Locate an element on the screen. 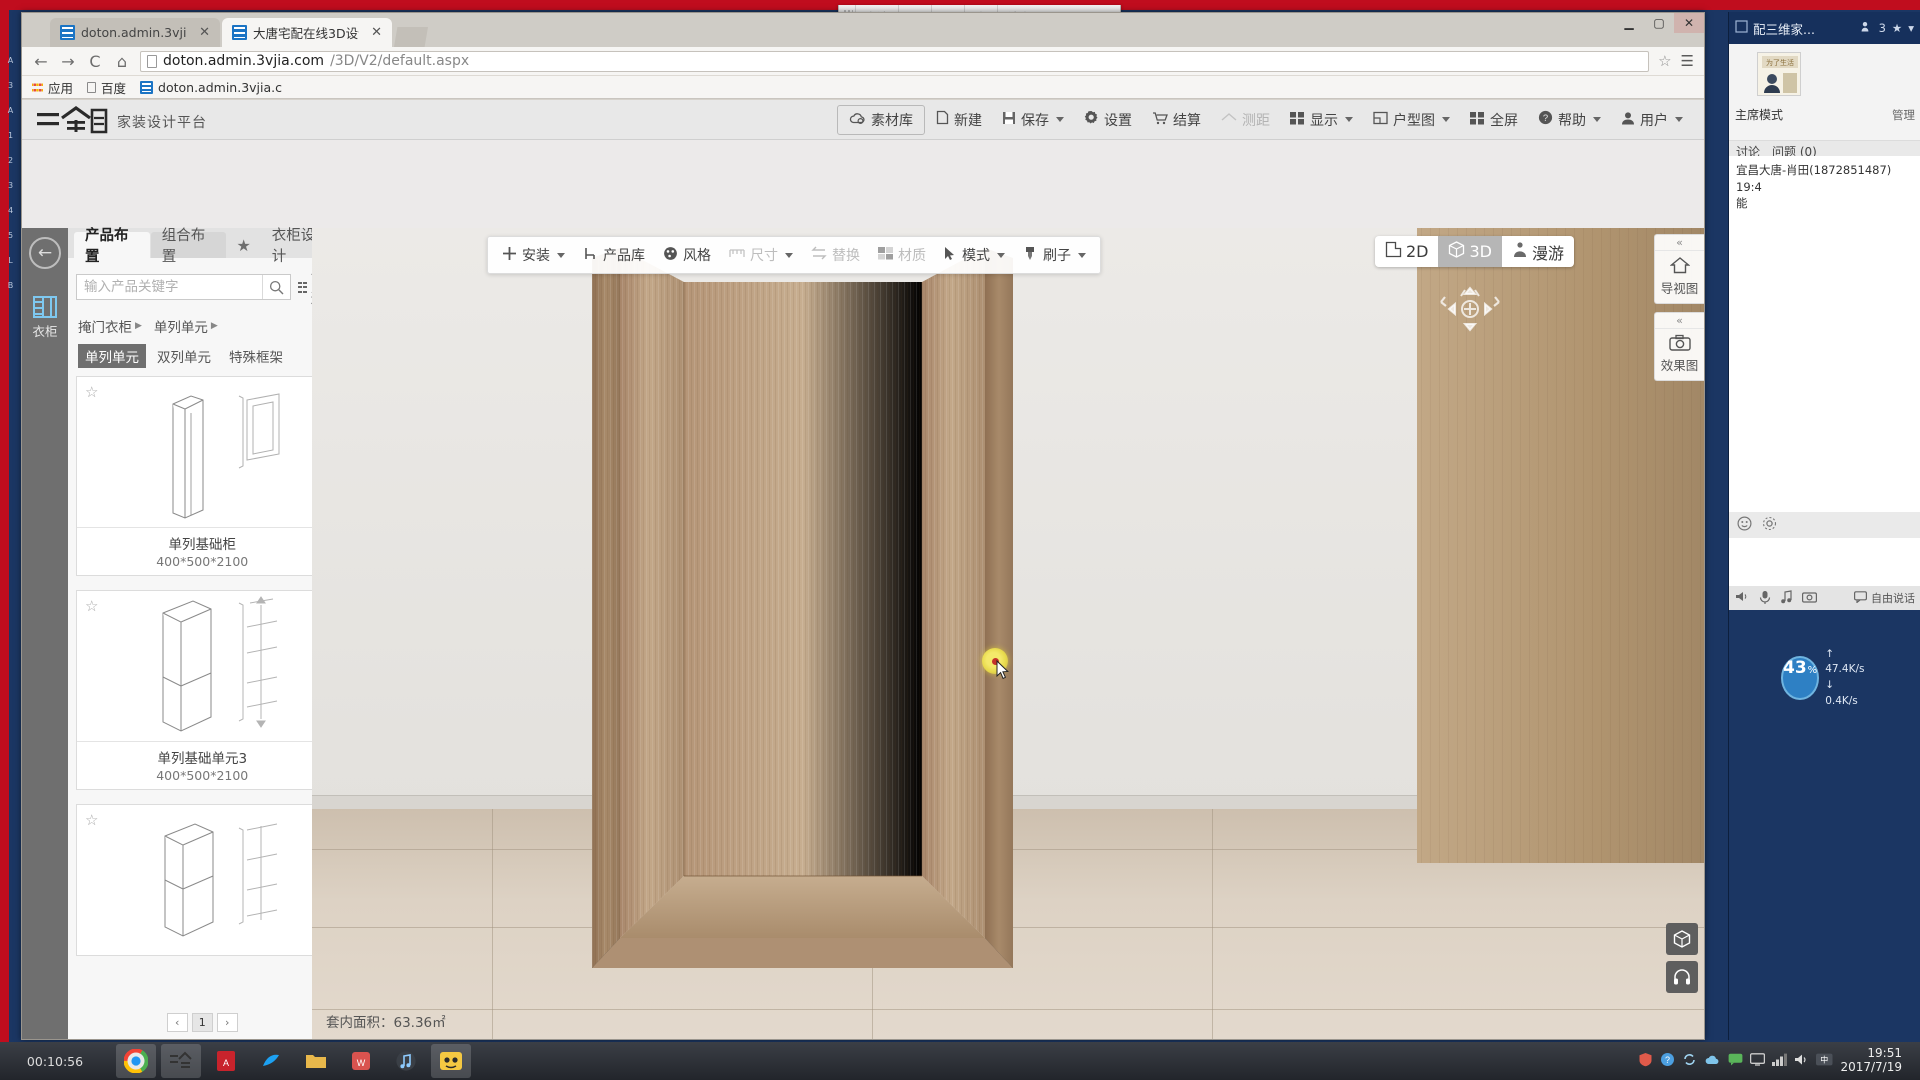 The width and height of the screenshot is (1920, 1080). sidebar-item-wardrobe: 衣柜 is located at coordinates (45, 318).